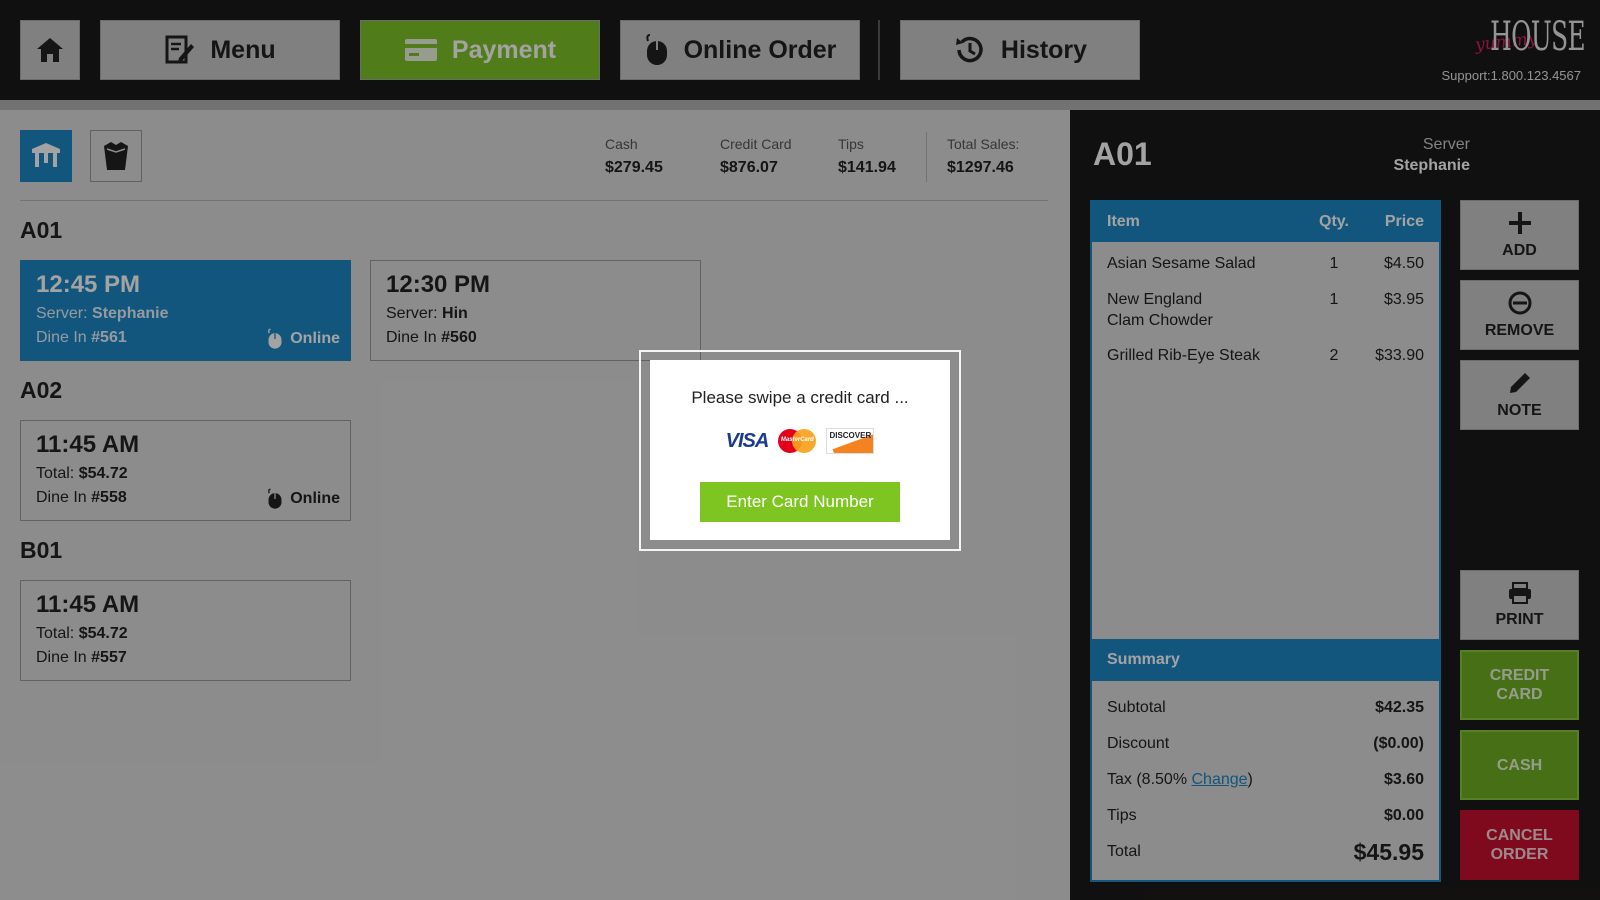 Image resolution: width=1600 pixels, height=900 pixels. I want to click on discover-text: DISCOVER, so click(850, 435).